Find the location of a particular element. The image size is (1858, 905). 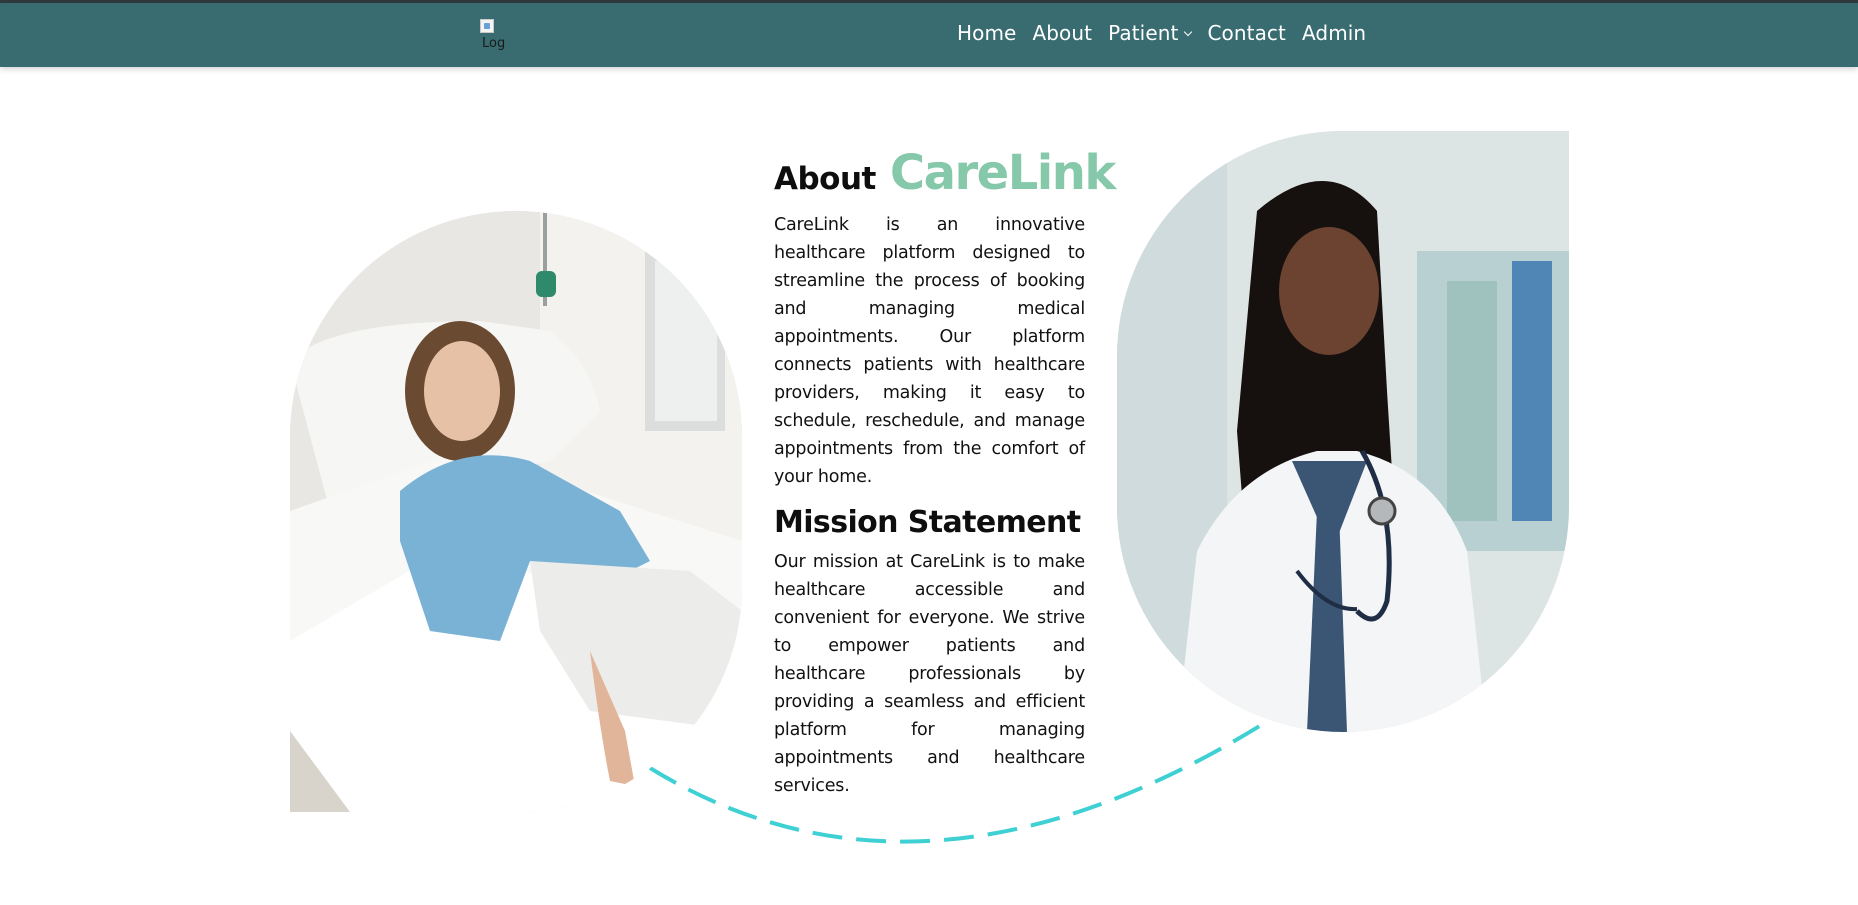

chevron-down-icon is located at coordinates (1188, 31).